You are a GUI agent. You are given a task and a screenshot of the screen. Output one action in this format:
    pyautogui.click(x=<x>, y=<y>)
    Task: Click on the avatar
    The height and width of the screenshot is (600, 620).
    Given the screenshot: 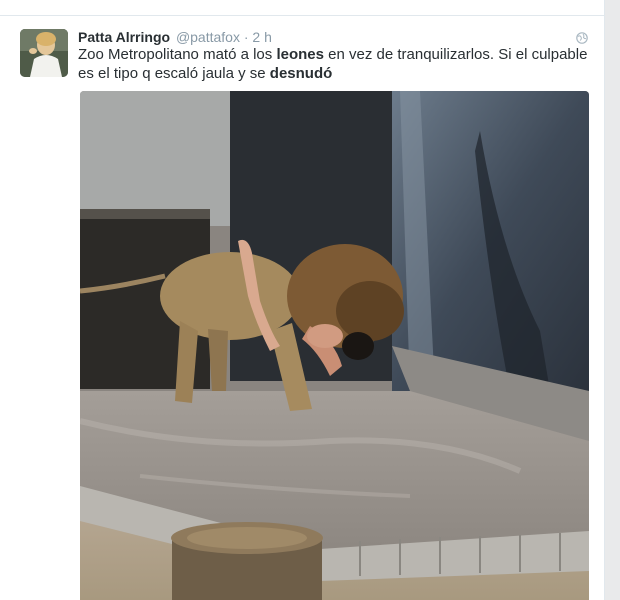 What is the action you would take?
    pyautogui.click(x=44, y=53)
    